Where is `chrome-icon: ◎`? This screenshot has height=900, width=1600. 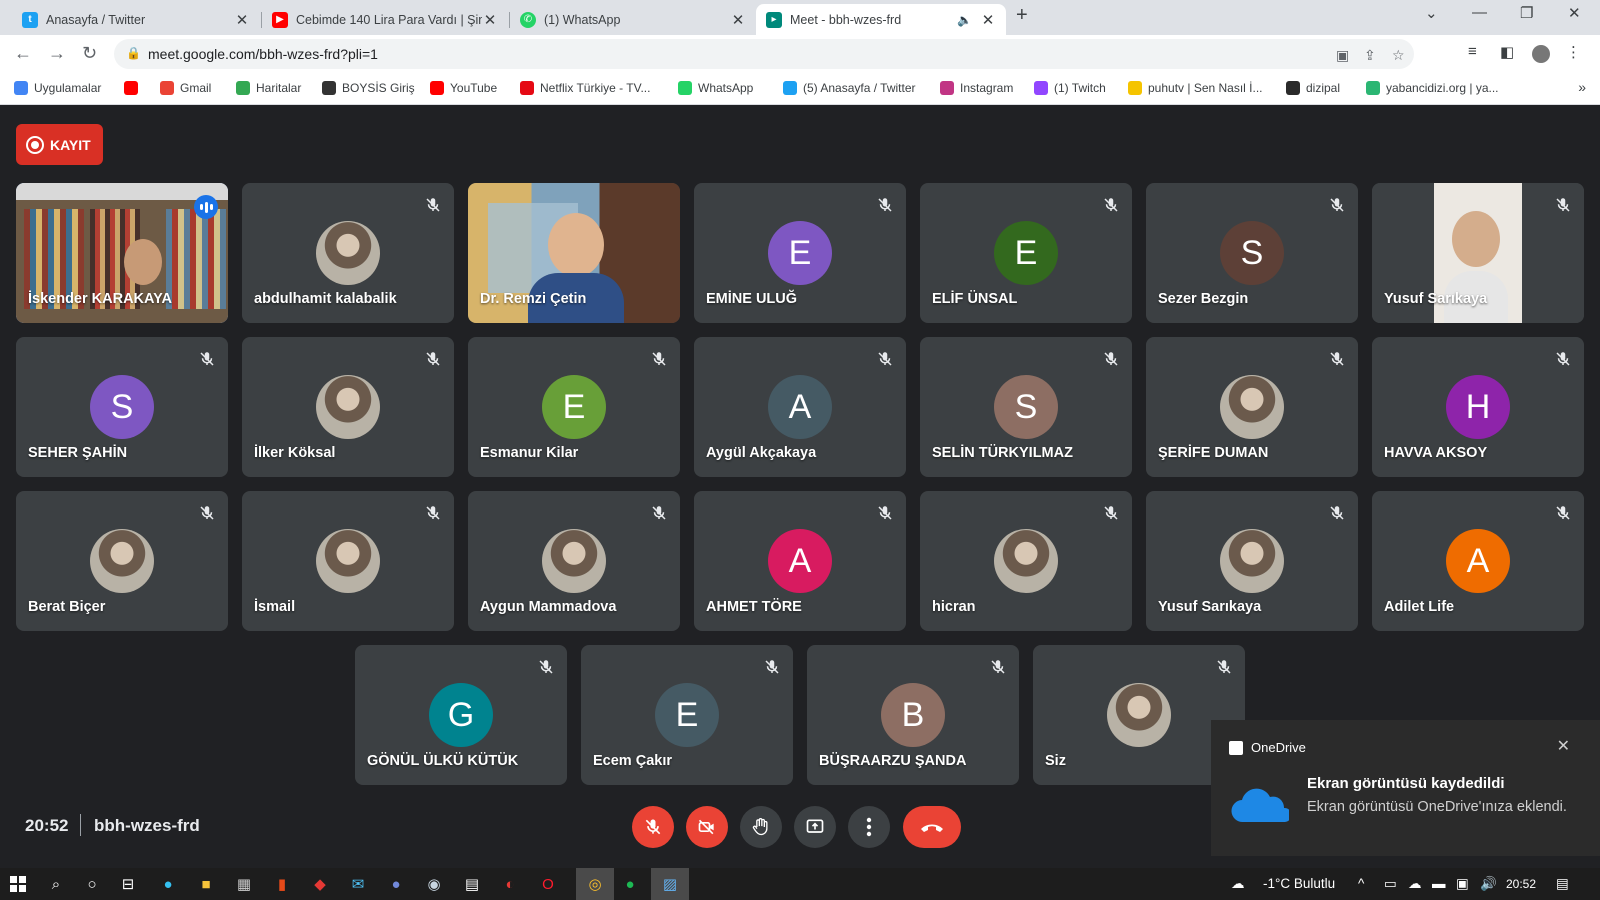
chrome-icon: ◎ is located at coordinates (595, 884).